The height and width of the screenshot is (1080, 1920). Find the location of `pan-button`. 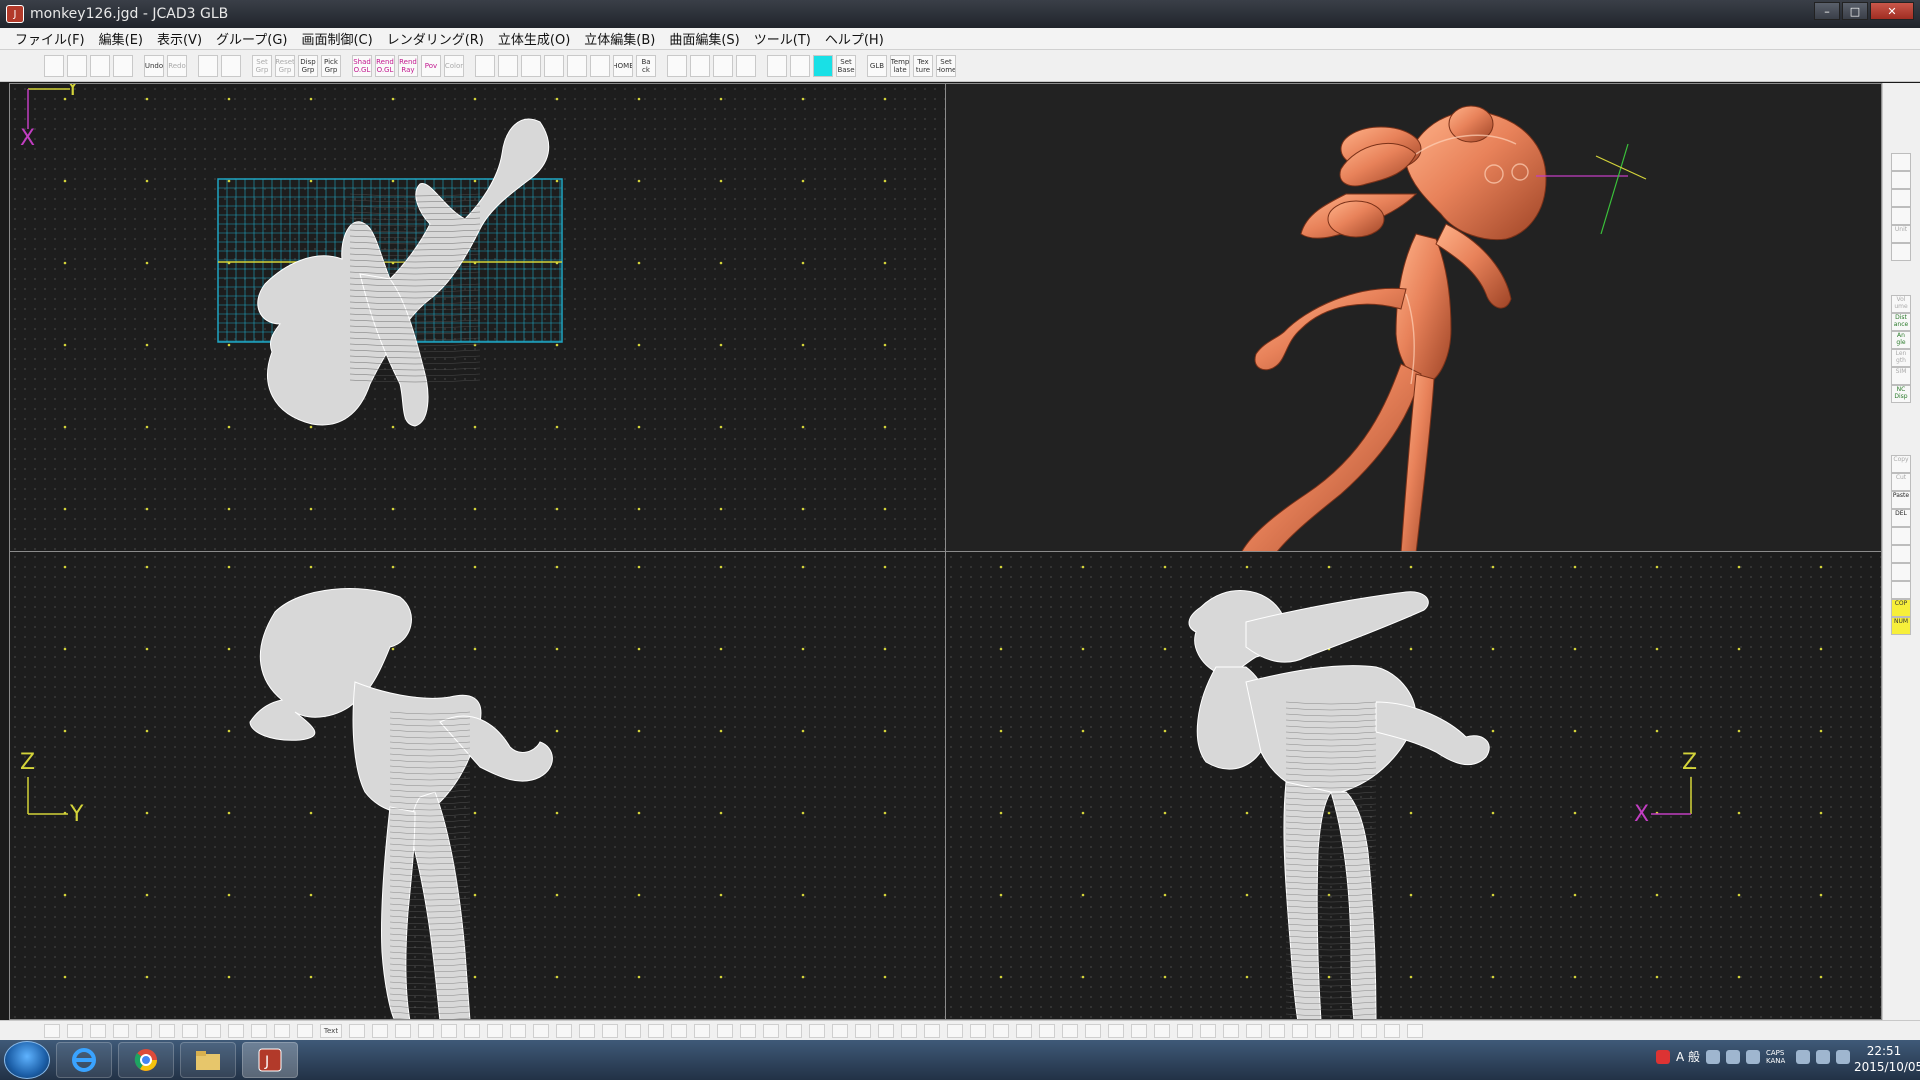

pan-button is located at coordinates (600, 65).